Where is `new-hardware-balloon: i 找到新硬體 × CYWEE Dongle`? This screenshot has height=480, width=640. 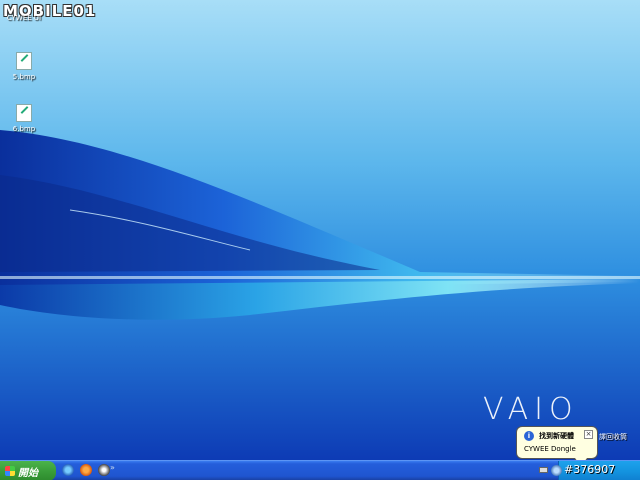
new-hardware-balloon: i 找到新硬體 × CYWEE Dongle is located at coordinates (557, 447).